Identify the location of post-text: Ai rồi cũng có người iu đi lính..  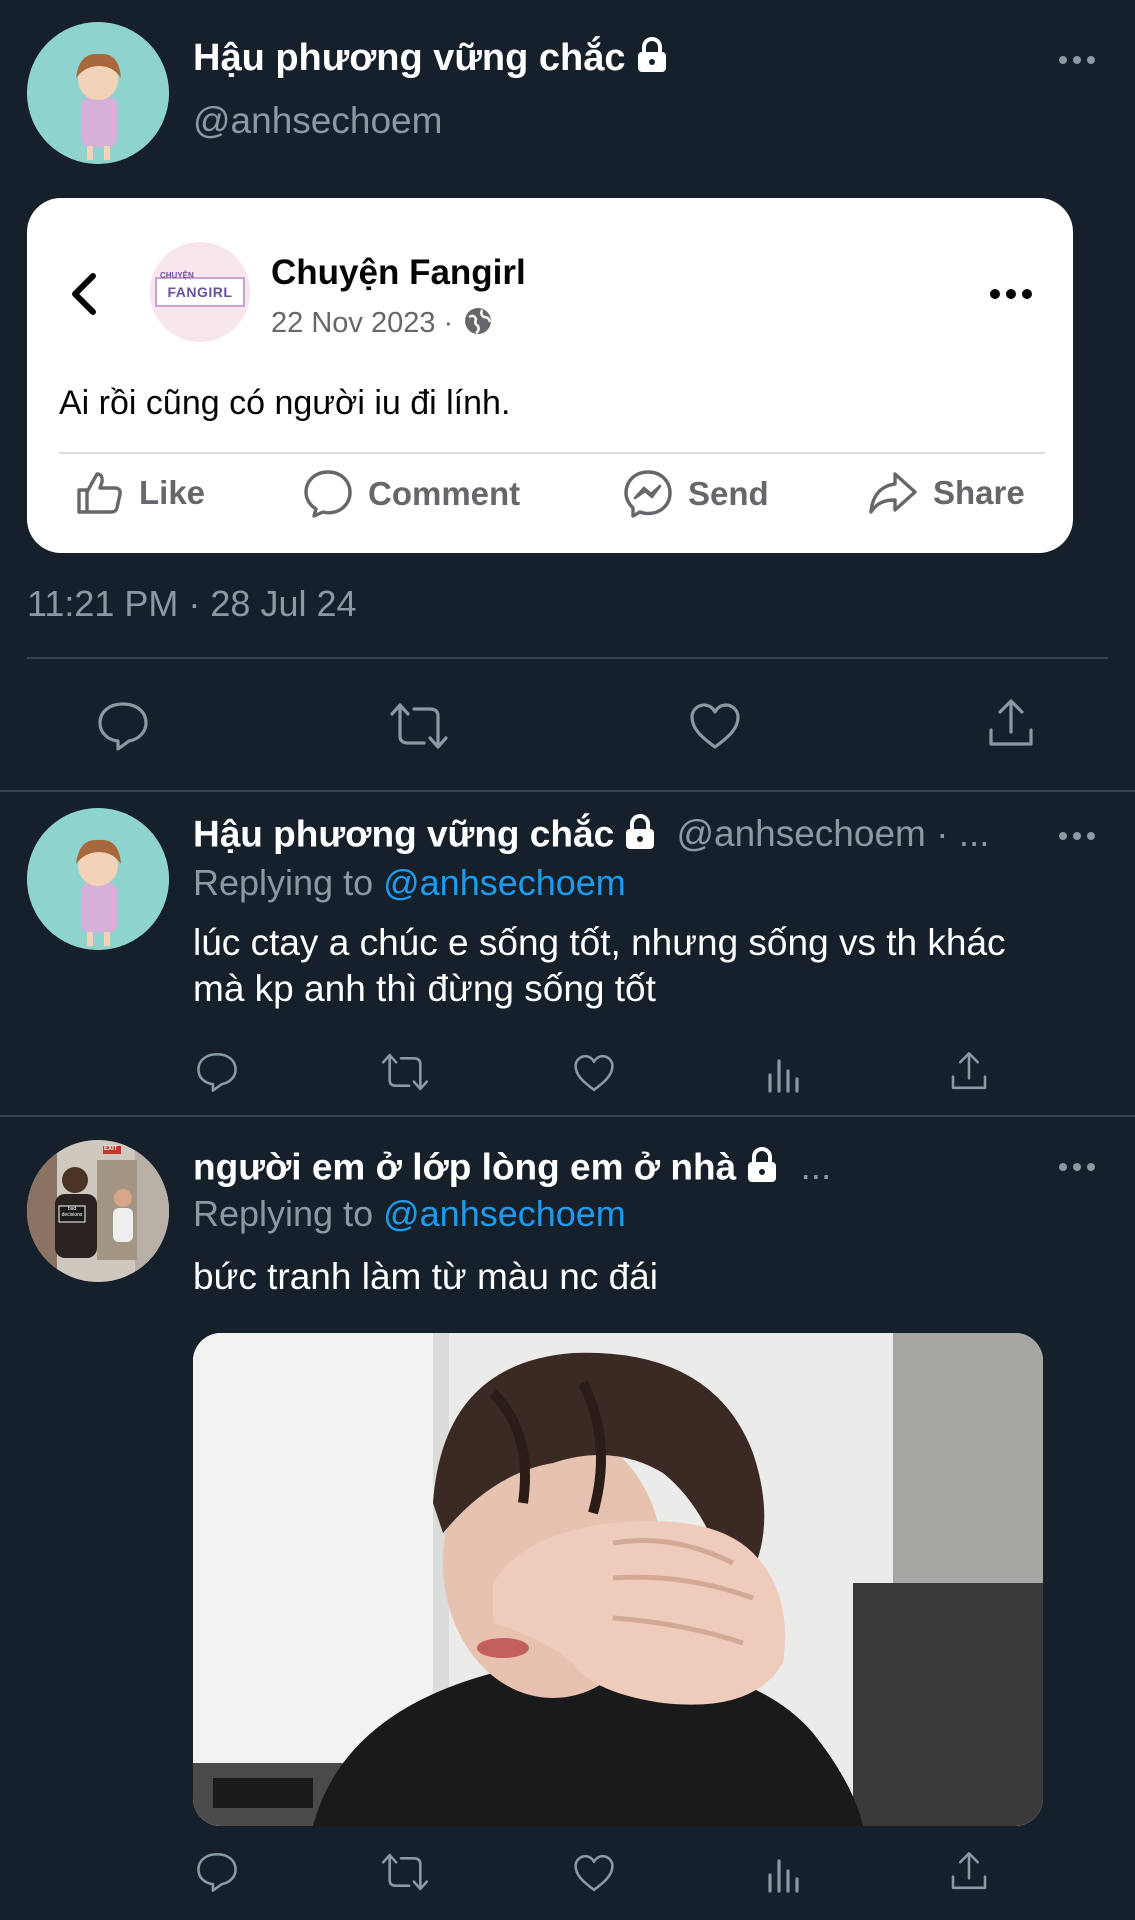
(285, 403).